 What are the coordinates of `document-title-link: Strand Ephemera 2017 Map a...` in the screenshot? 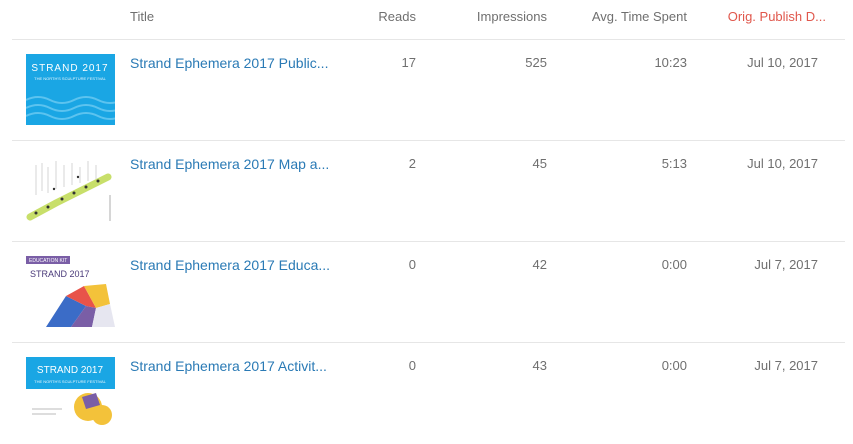 It's located at (229, 164).